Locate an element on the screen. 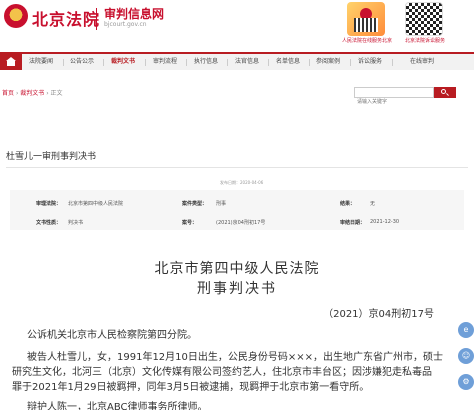 The width and height of the screenshot is (474, 417). court-emblem-icon is located at coordinates (16, 16).